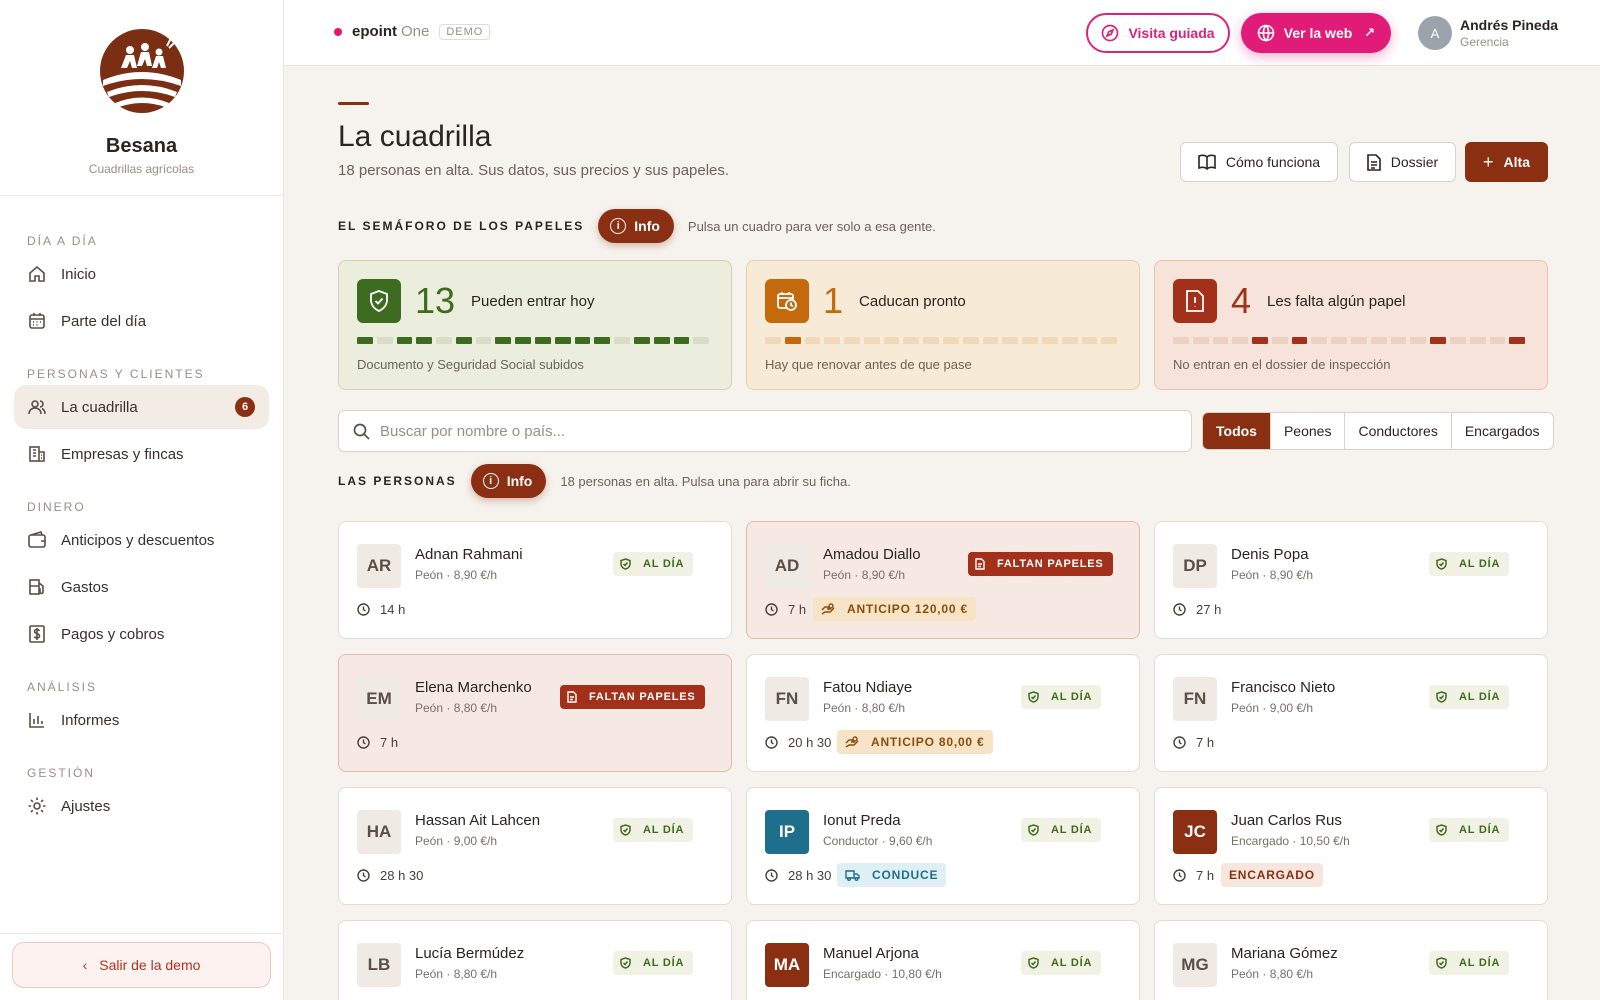  Describe the element at coordinates (1158, 33) in the screenshot. I see `guided-tour-button: Visita guiada` at that location.